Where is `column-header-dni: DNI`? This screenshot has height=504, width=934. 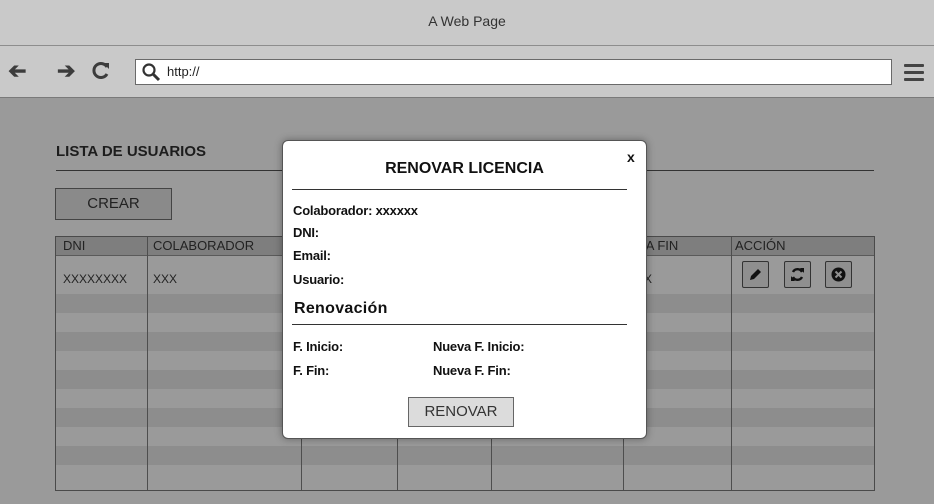 column-header-dni: DNI is located at coordinates (74, 245).